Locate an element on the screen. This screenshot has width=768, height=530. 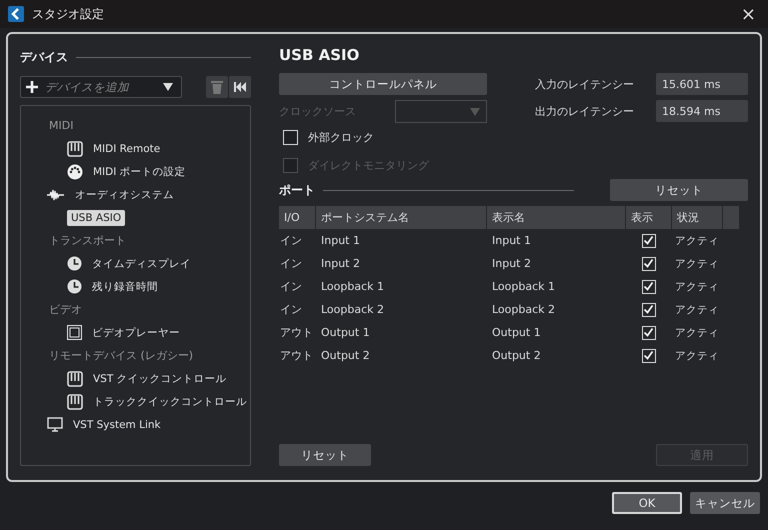
tree-item: VST System Link is located at coordinates (117, 424).